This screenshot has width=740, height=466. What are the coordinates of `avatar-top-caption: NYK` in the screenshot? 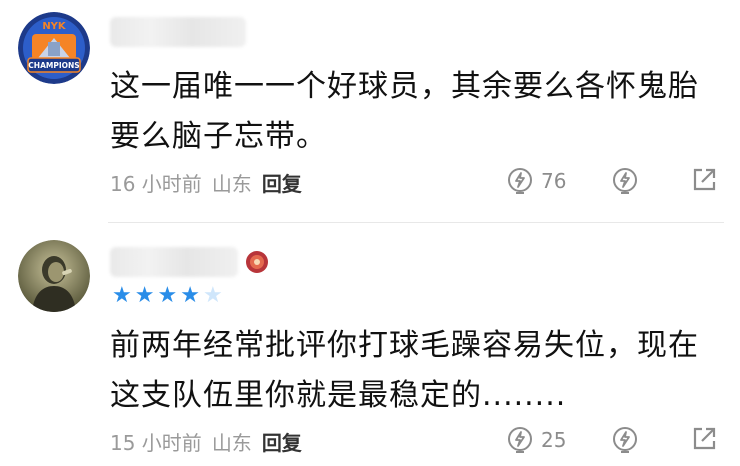 It's located at (54, 26).